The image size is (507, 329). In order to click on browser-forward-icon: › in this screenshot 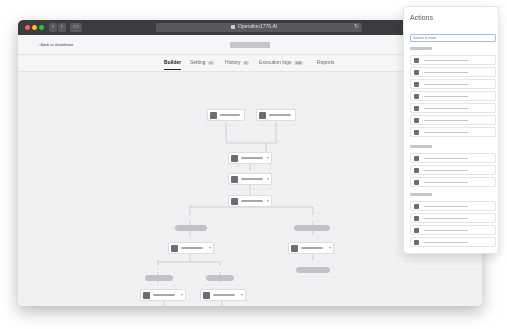, I will do `click(62, 27)`.